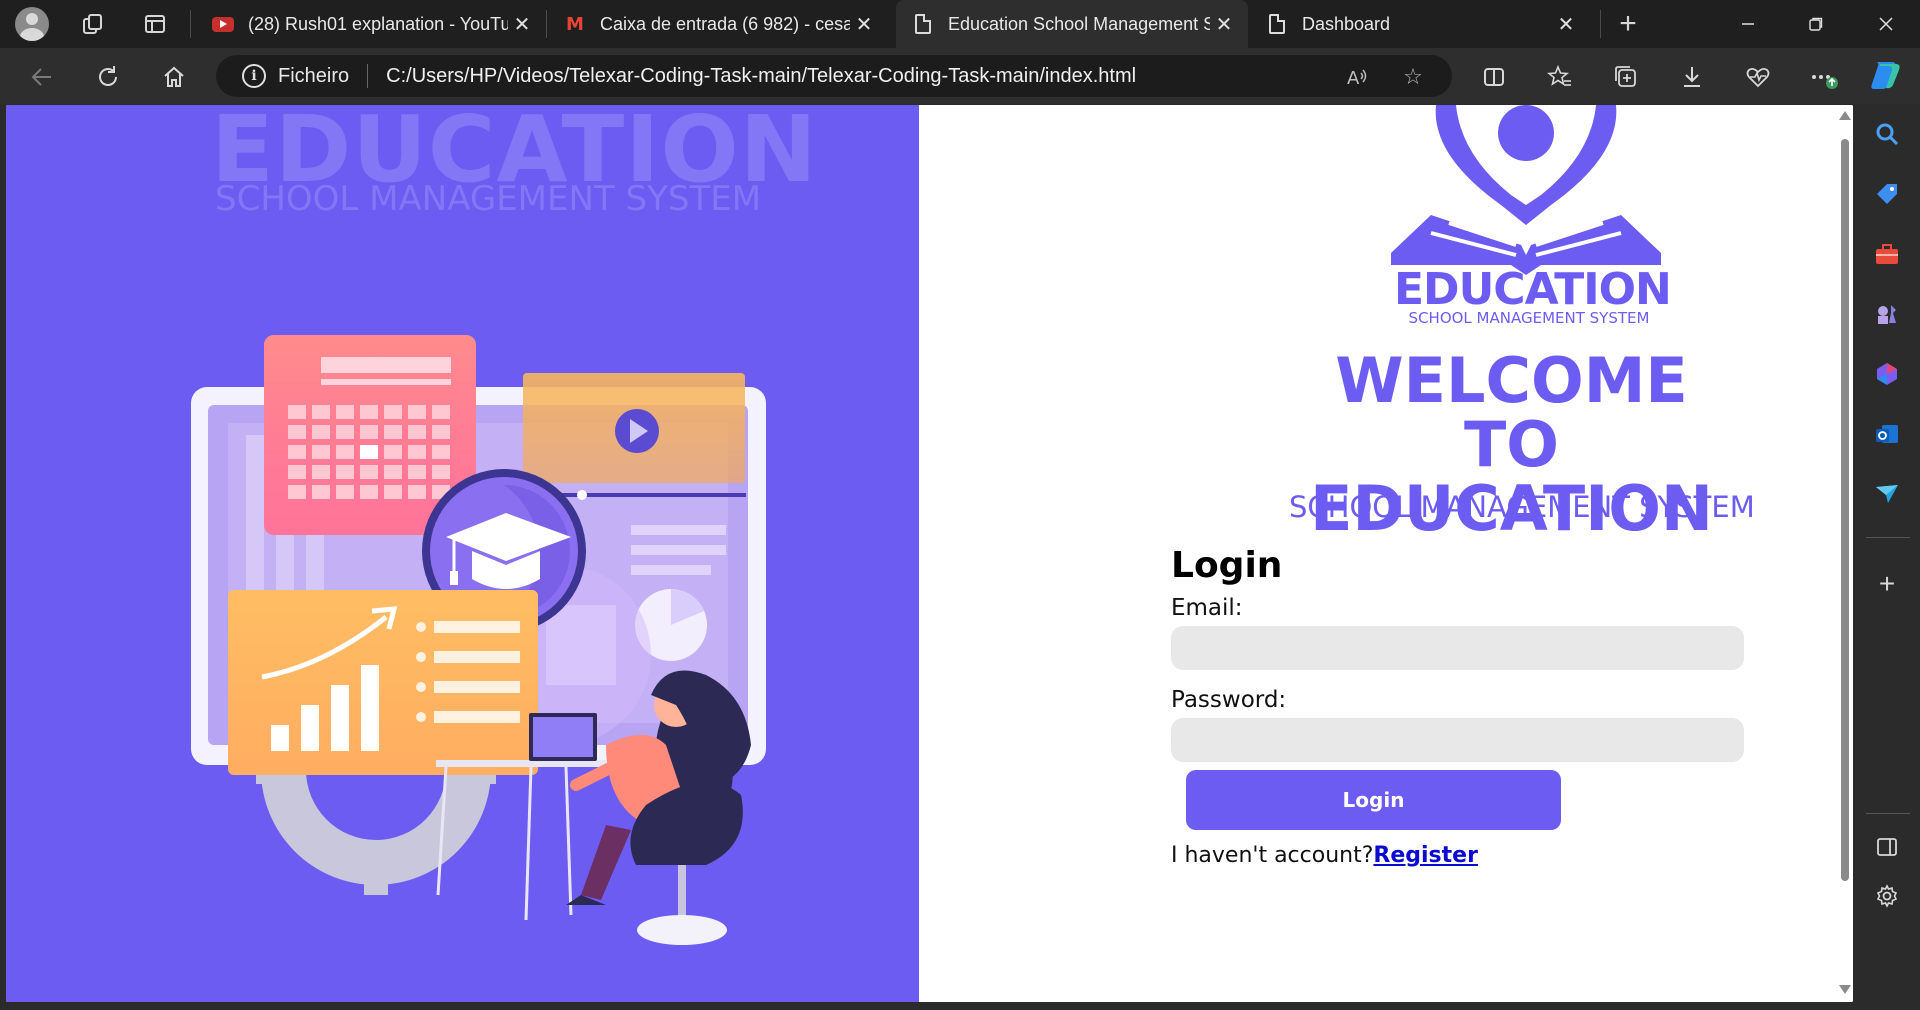 This screenshot has width=1920, height=1010. I want to click on hide-sidebar-icon, so click(1887, 847).